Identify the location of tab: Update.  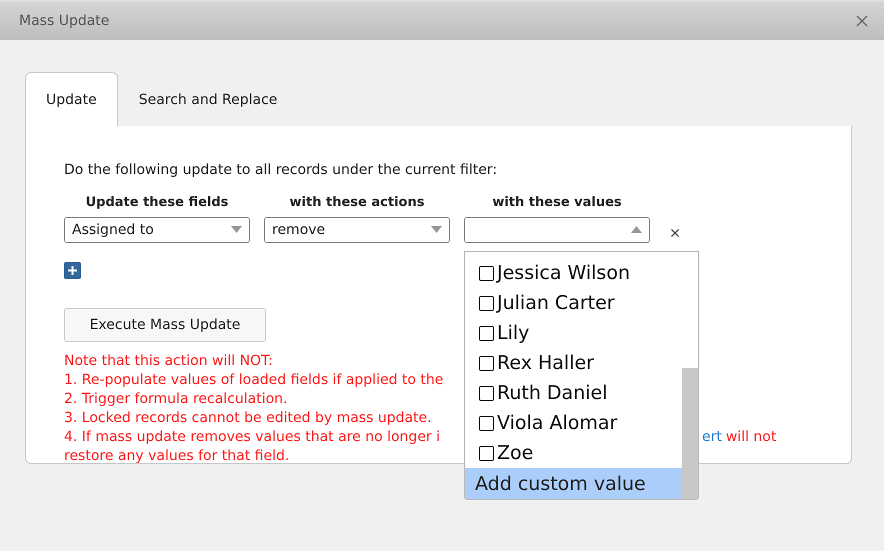
(71, 99).